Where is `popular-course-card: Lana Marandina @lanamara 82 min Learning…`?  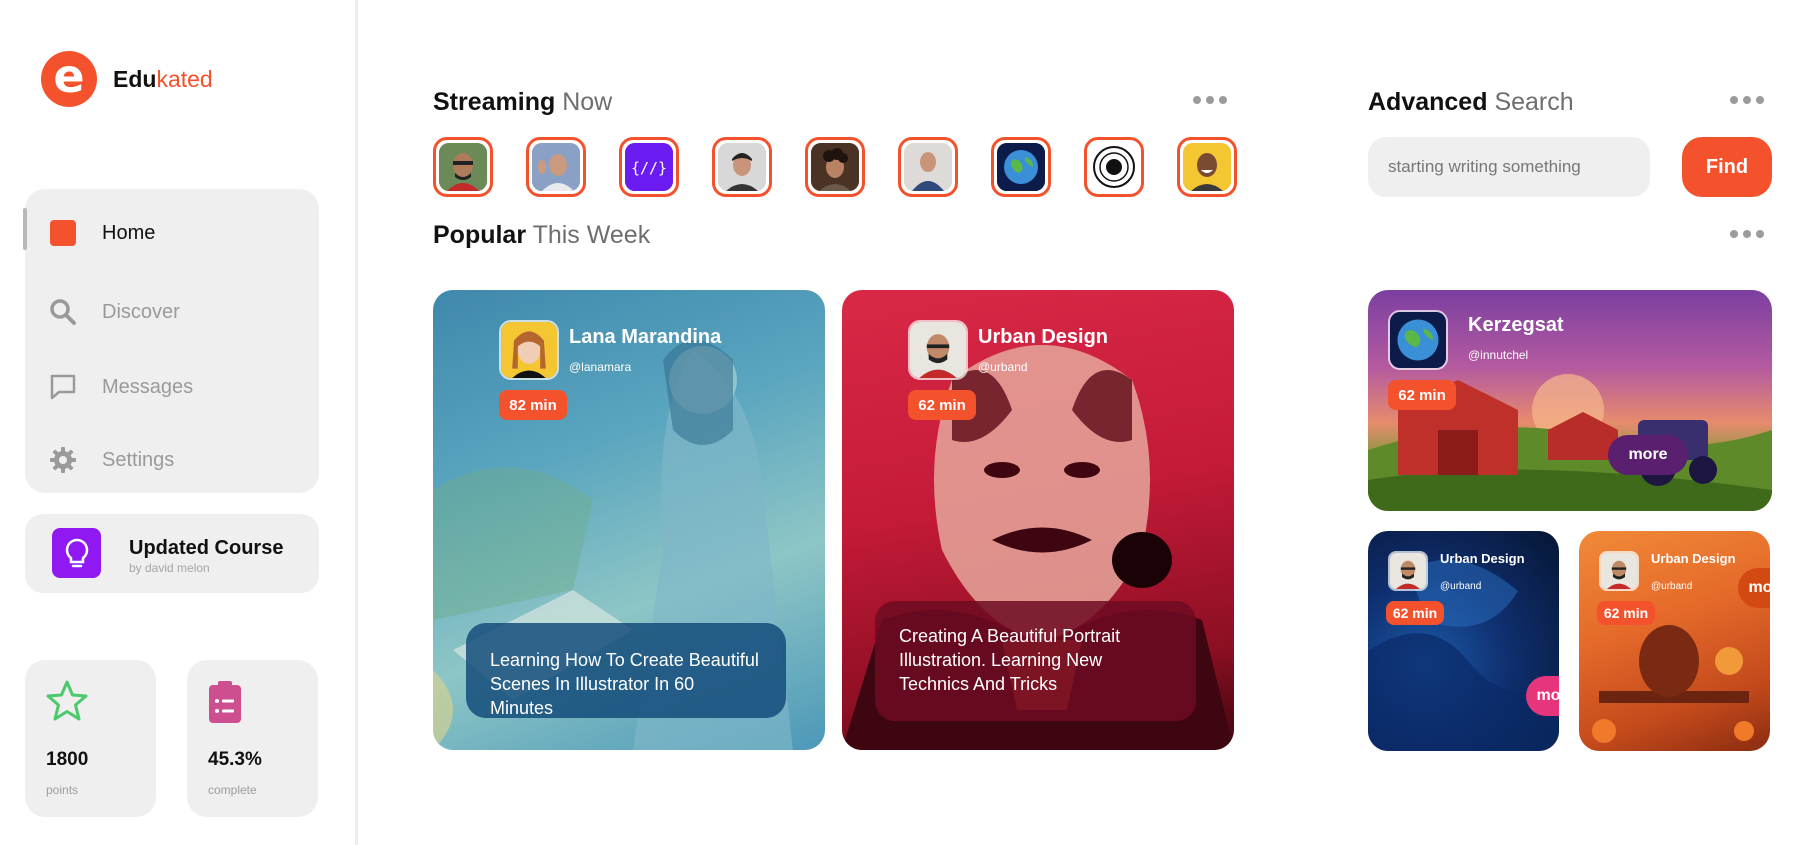 popular-course-card: Lana Marandina @lanamara 82 min Learning… is located at coordinates (629, 520).